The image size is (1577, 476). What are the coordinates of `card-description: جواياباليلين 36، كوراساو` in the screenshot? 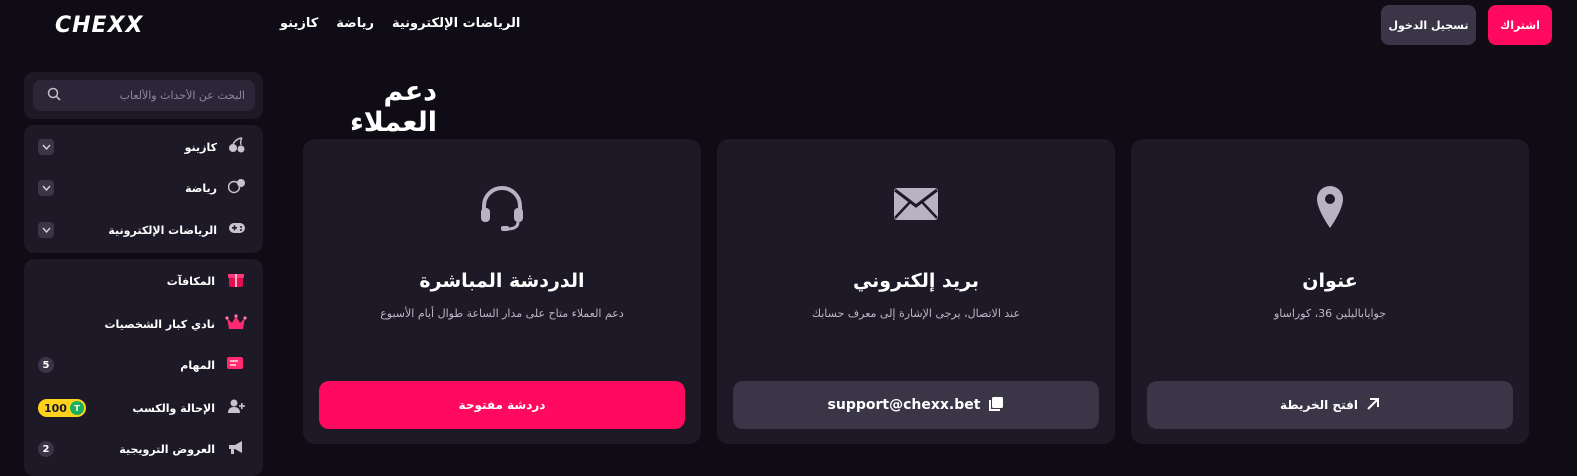 It's located at (1330, 313).